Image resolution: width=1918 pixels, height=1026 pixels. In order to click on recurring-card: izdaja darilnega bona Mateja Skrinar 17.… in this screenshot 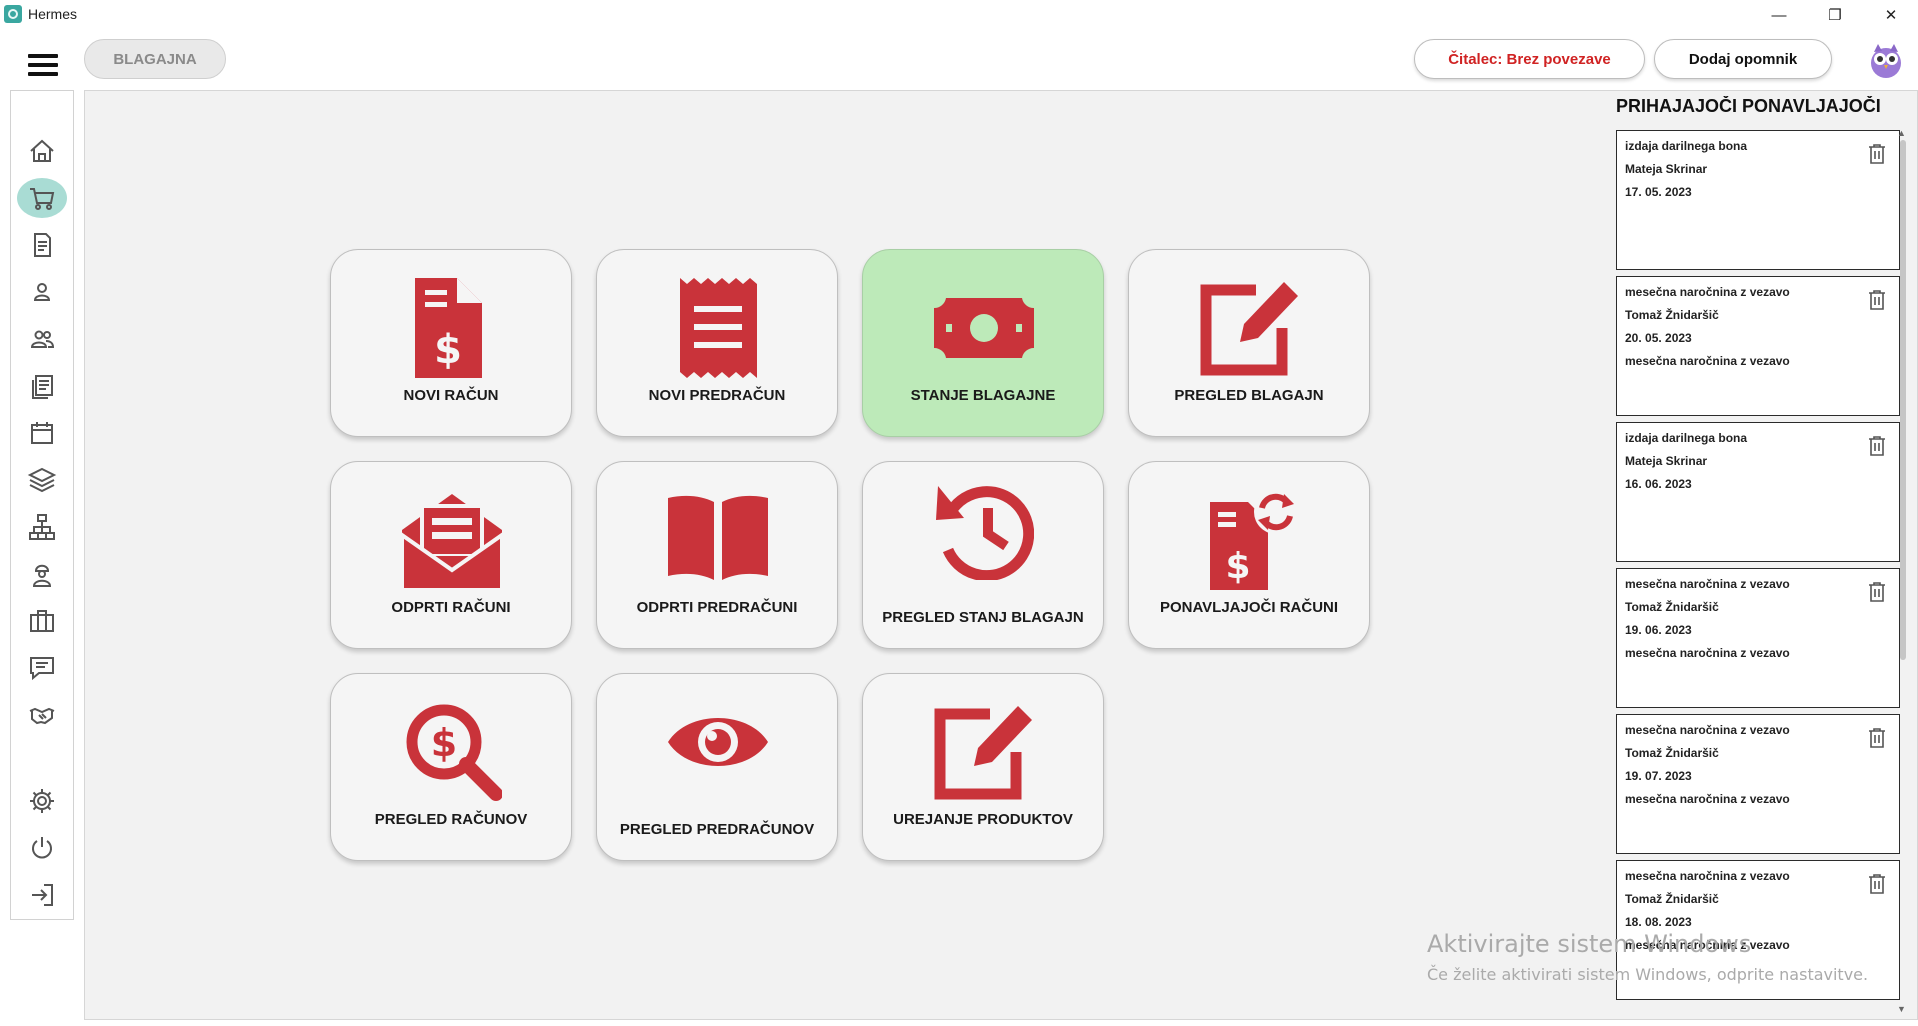, I will do `click(1758, 200)`.